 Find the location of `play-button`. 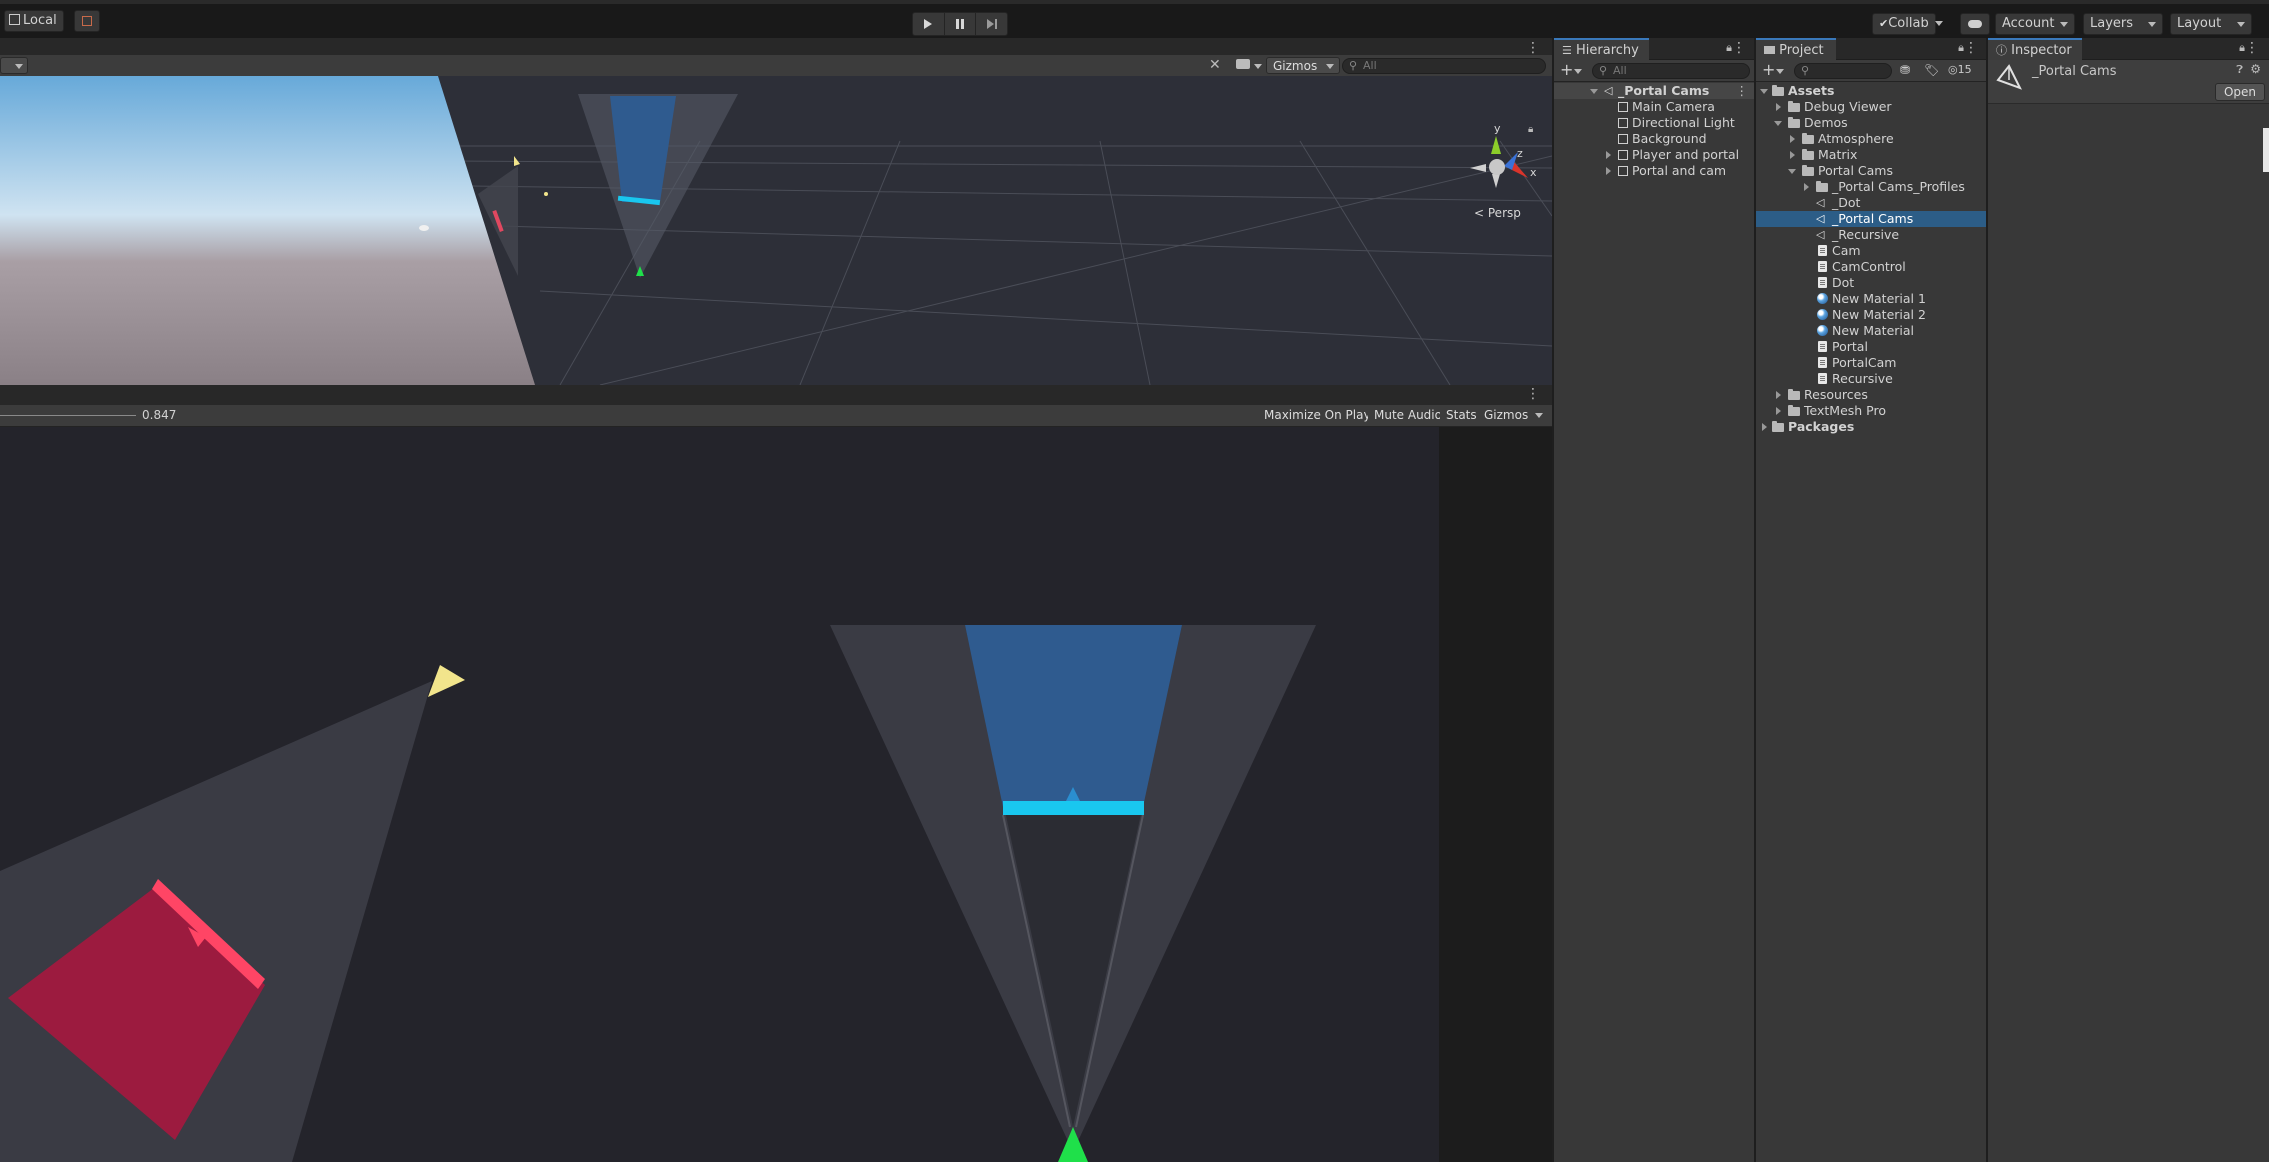

play-button is located at coordinates (929, 24).